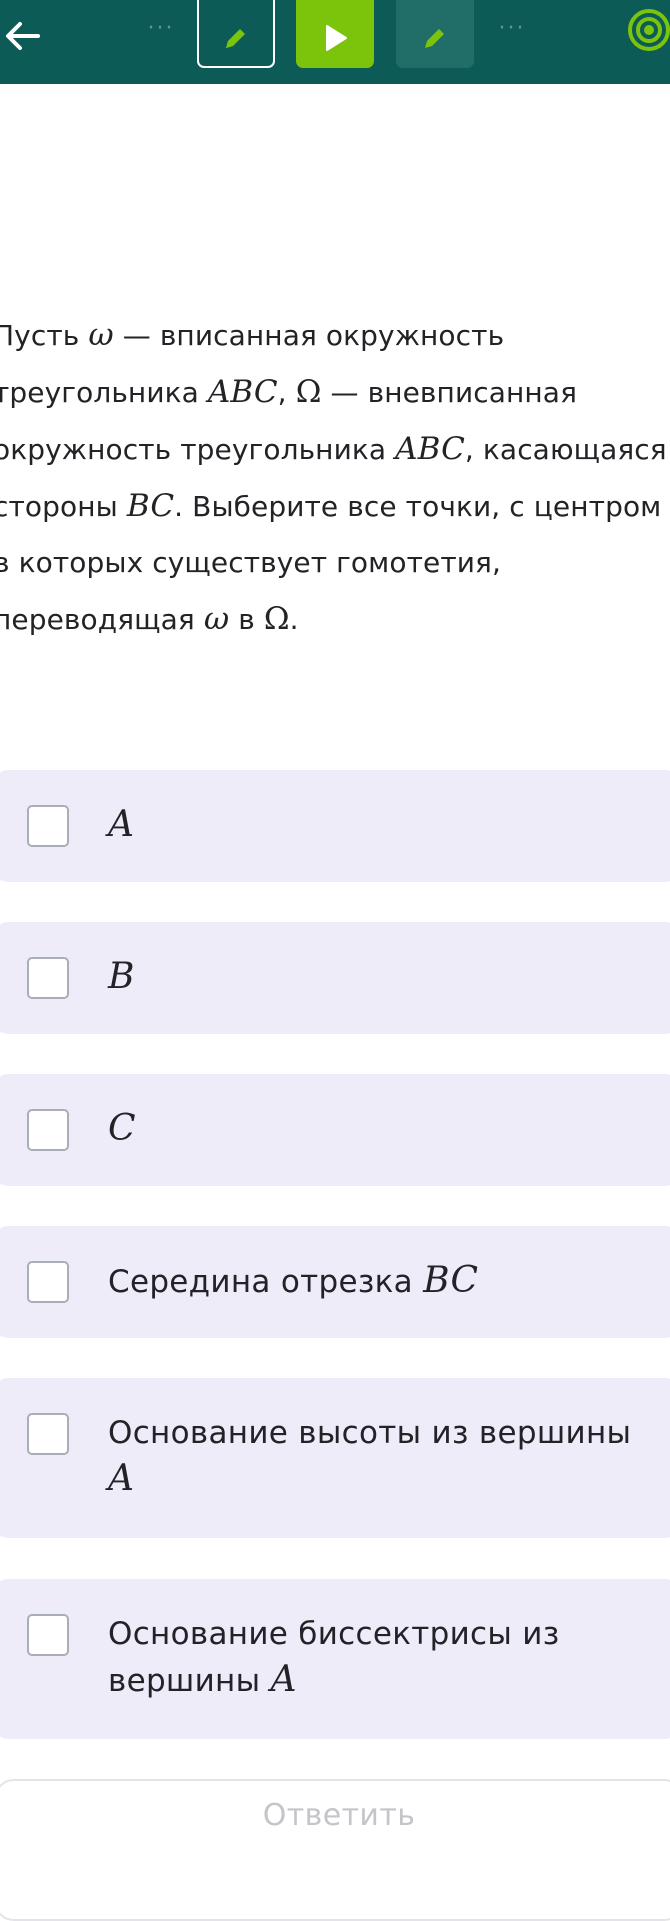  I want to click on step-1-button, so click(236, 34).